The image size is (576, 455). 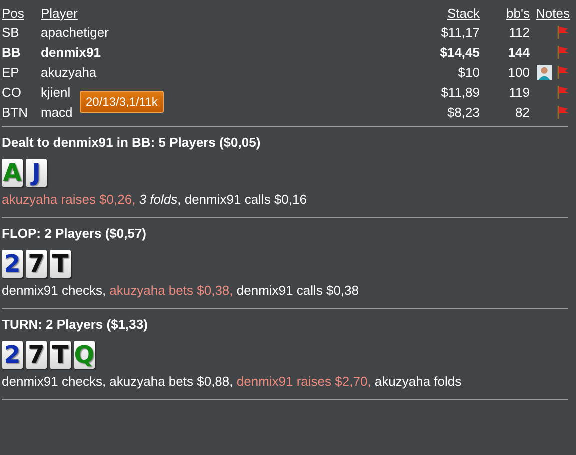 What do you see at coordinates (460, 92) in the screenshot?
I see `stack-cell-text: $11,89` at bounding box center [460, 92].